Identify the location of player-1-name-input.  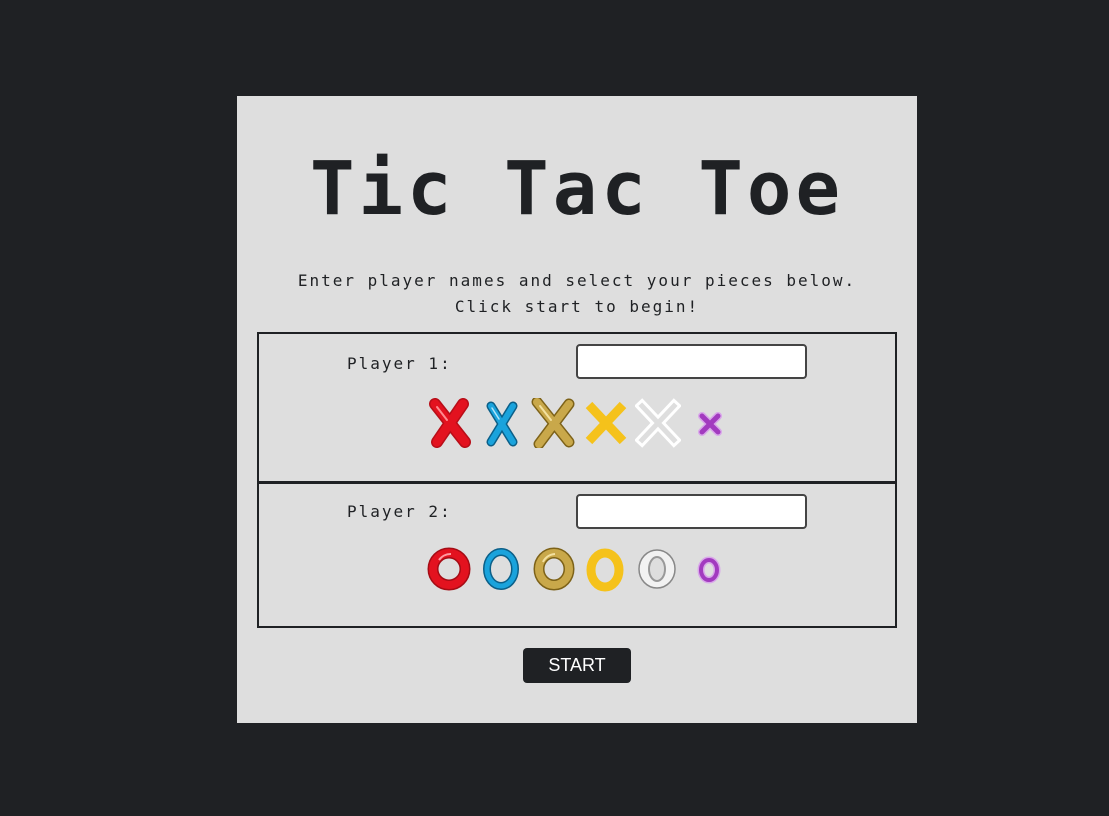
(691, 361).